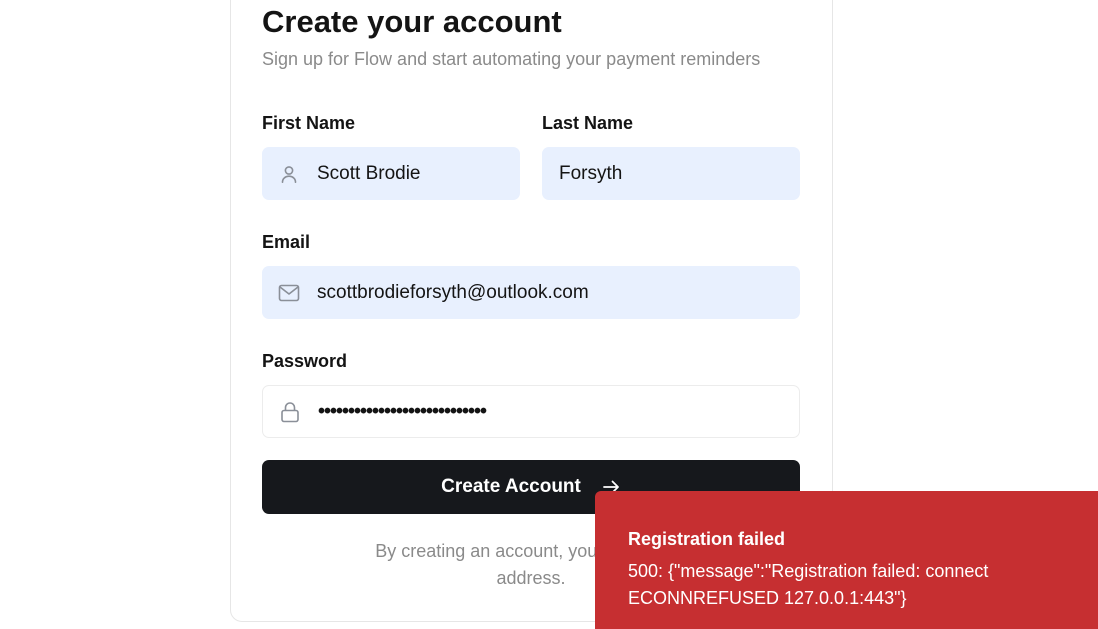  Describe the element at coordinates (707, 539) in the screenshot. I see `toast-title: Registration failed` at that location.